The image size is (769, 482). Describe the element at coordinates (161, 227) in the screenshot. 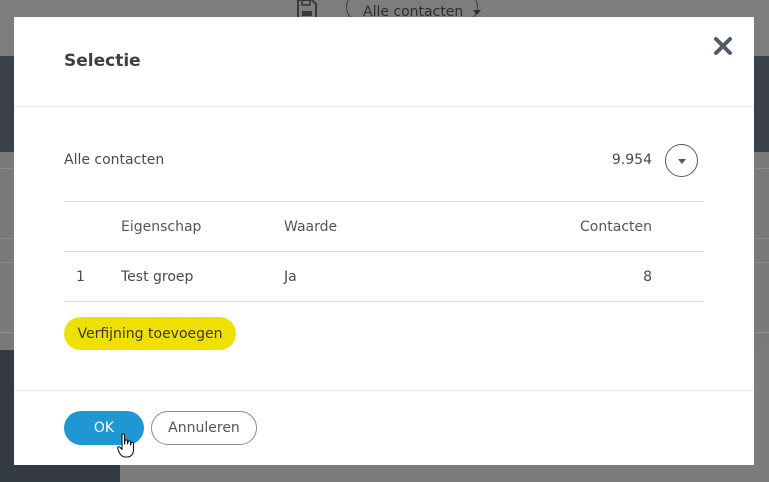

I see `column-header-property: Eigenschap` at that location.